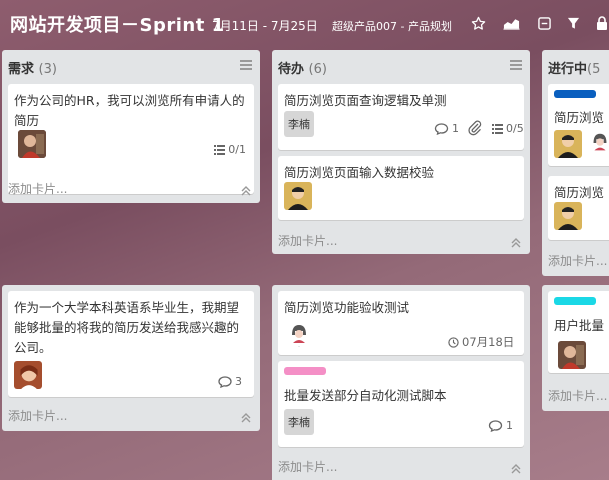  I want to click on lock-icon, so click(601, 23).